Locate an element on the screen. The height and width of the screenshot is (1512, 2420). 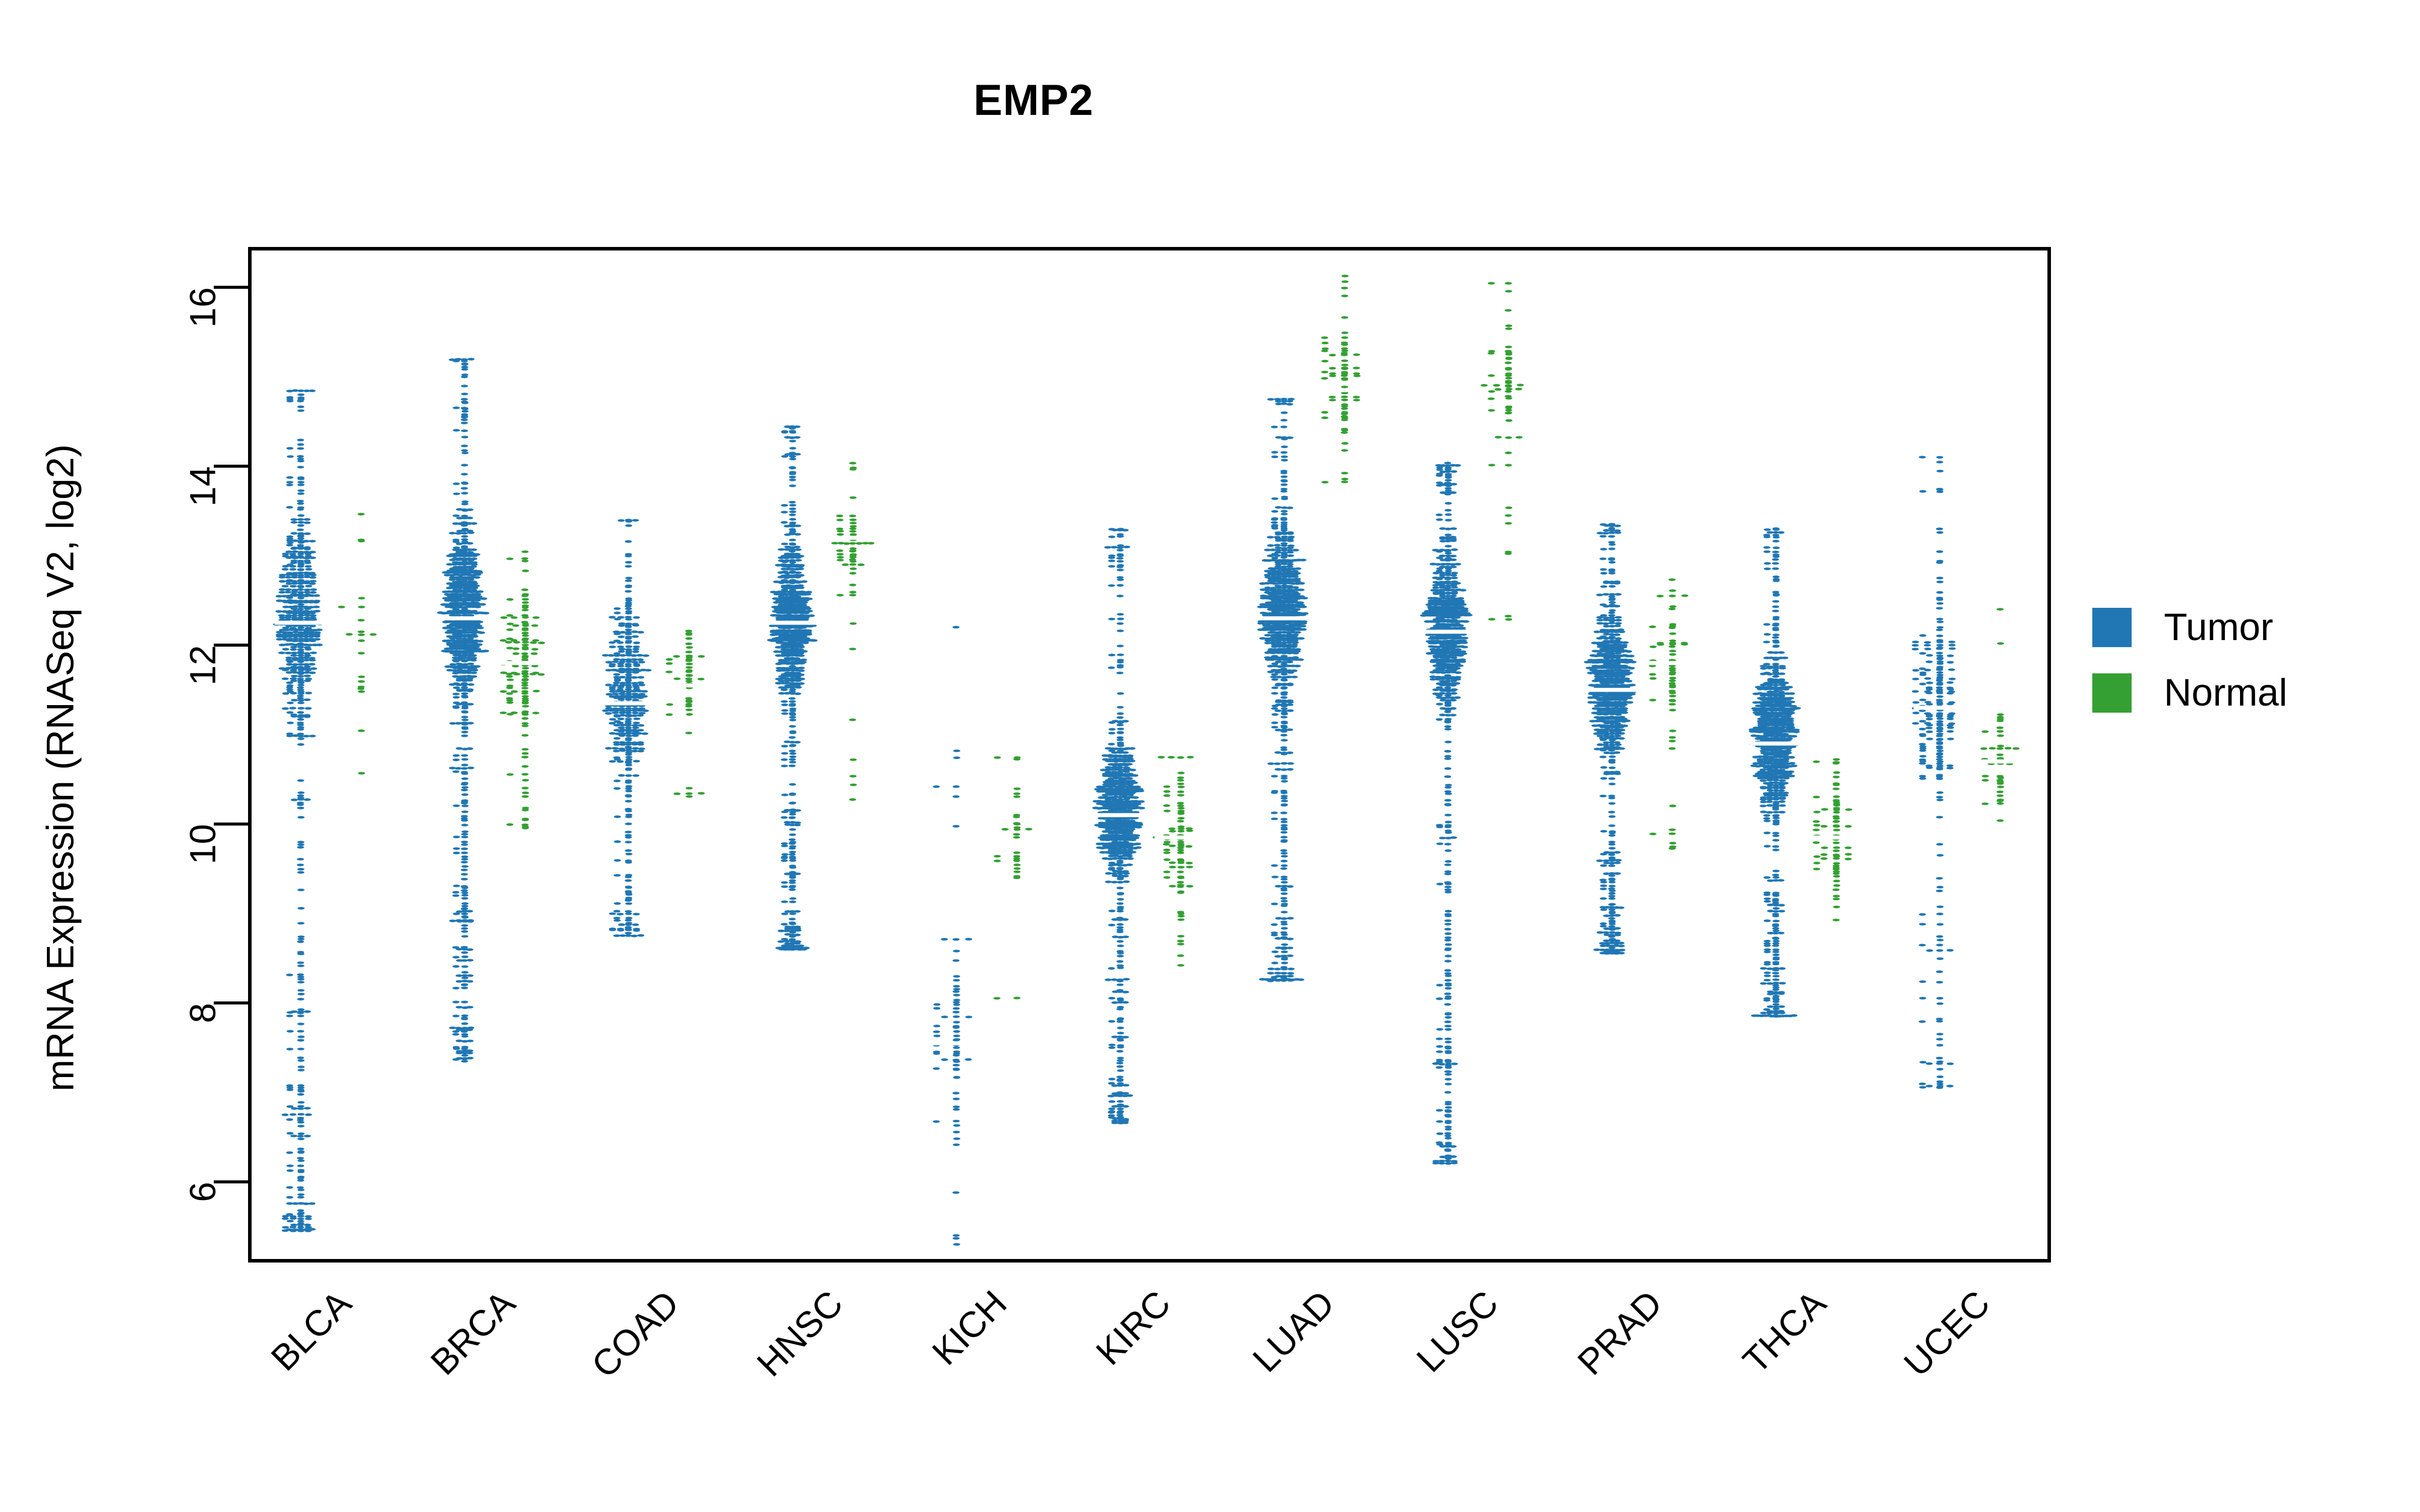
swarm-normal-brca is located at coordinates (525, 690).